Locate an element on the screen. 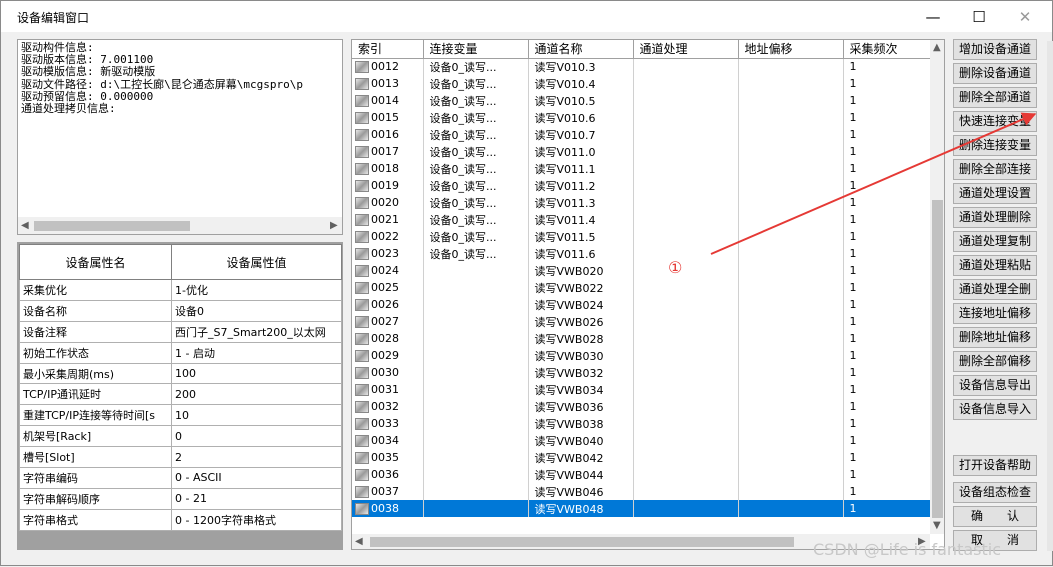  channel-row: 0020 设备0_读写... 读写V011.3 1 is located at coordinates (641, 202).